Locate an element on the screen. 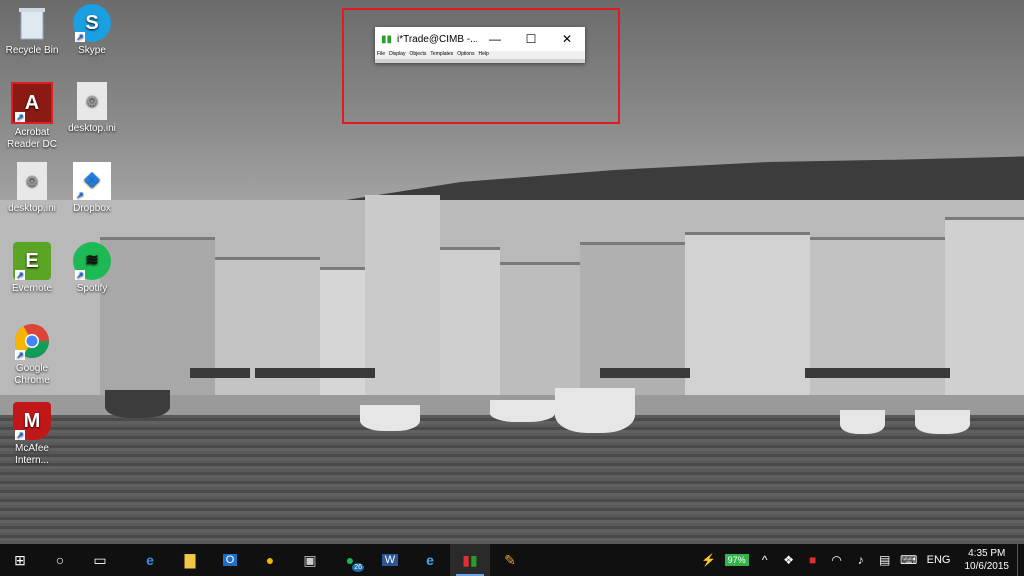  desktop-icon-recycle-bin: Recycle Bin is located at coordinates (32, 30).